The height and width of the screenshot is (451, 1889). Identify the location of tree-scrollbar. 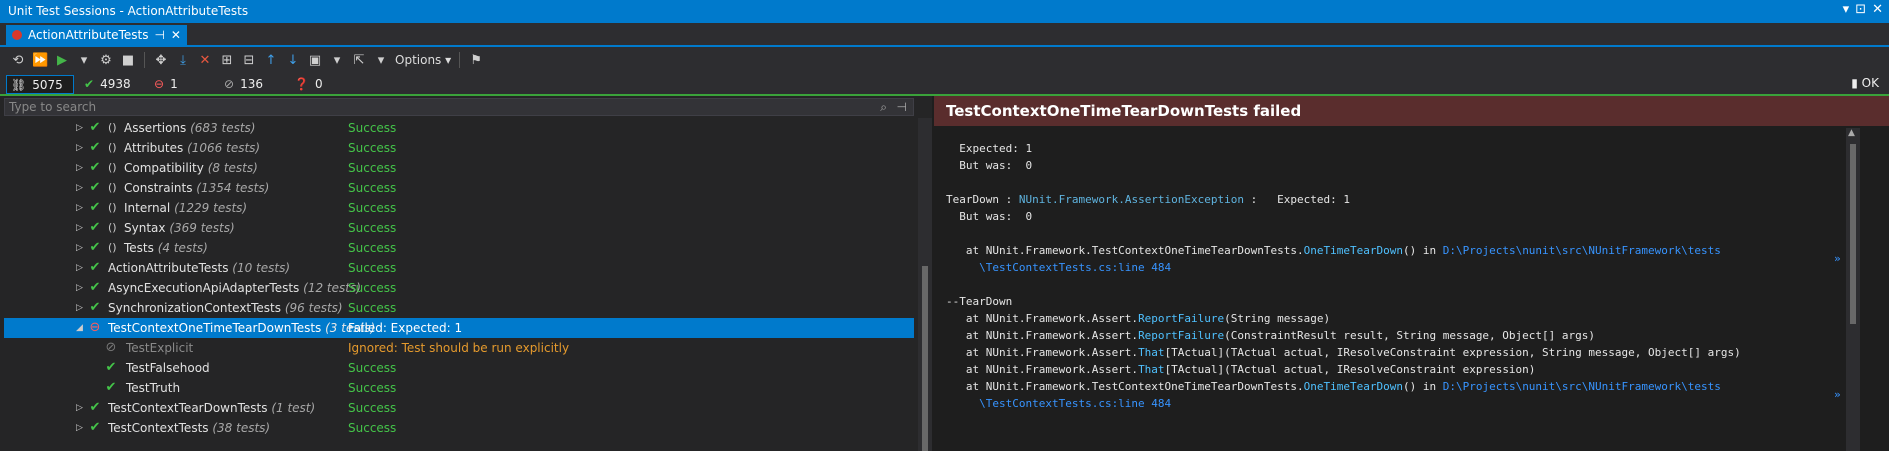
(925, 284).